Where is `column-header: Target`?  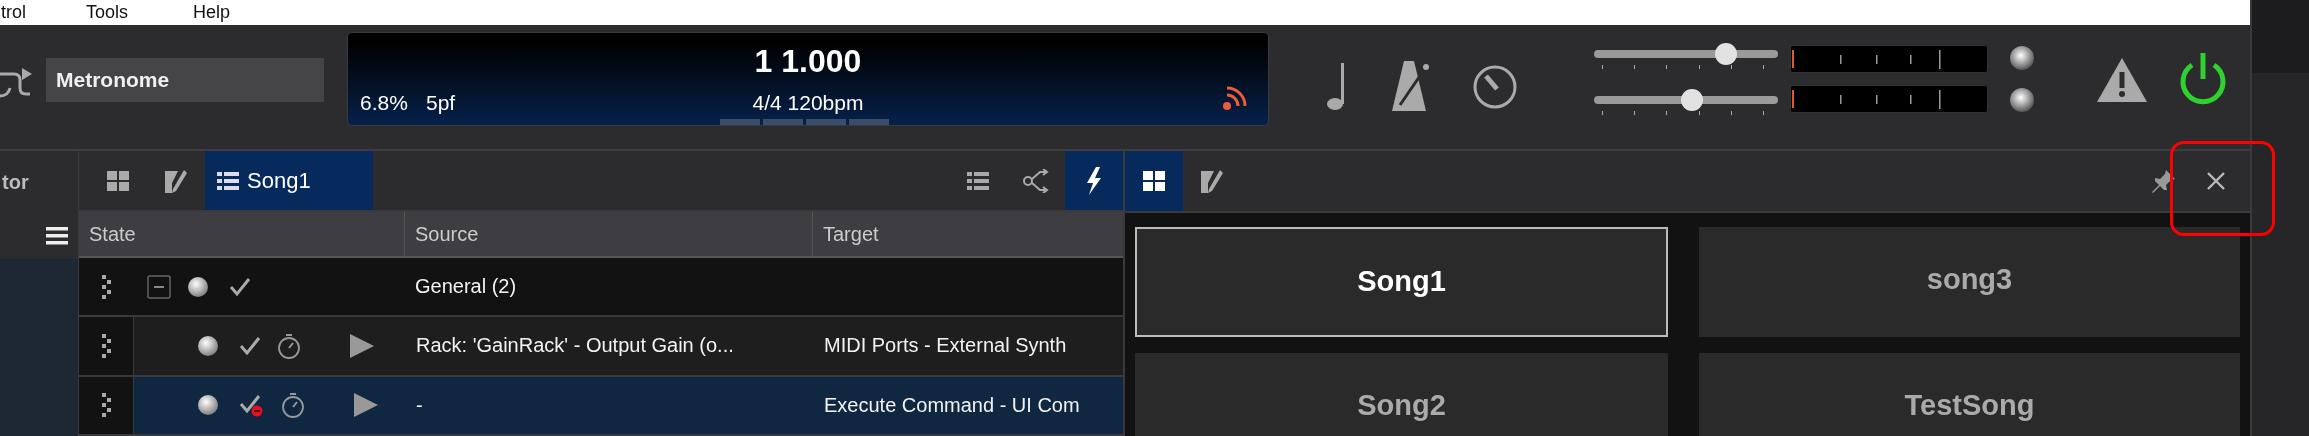
column-header: Target is located at coordinates (968, 234).